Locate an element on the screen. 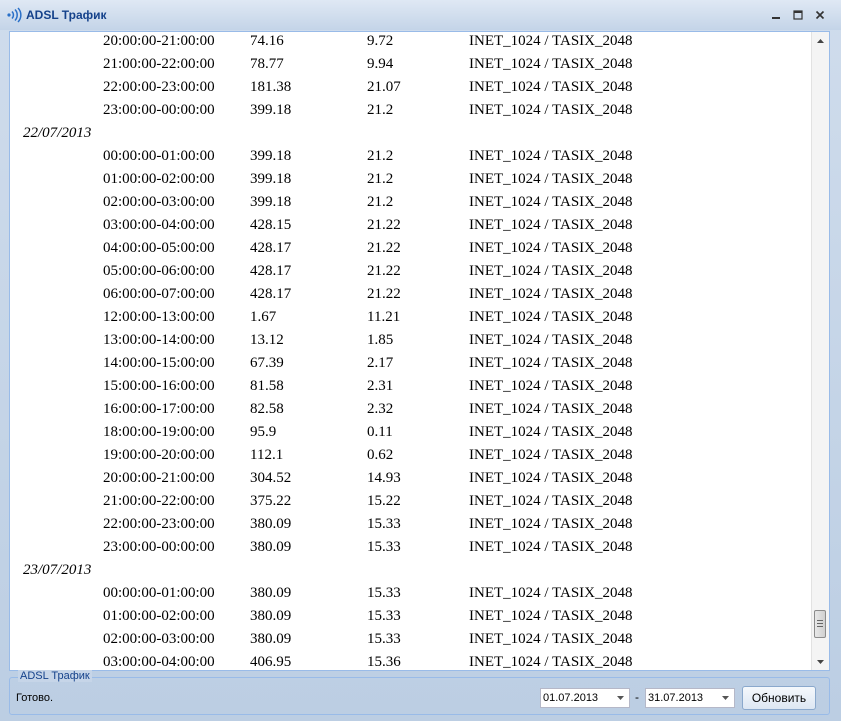  minimize-icon is located at coordinates (776, 15).